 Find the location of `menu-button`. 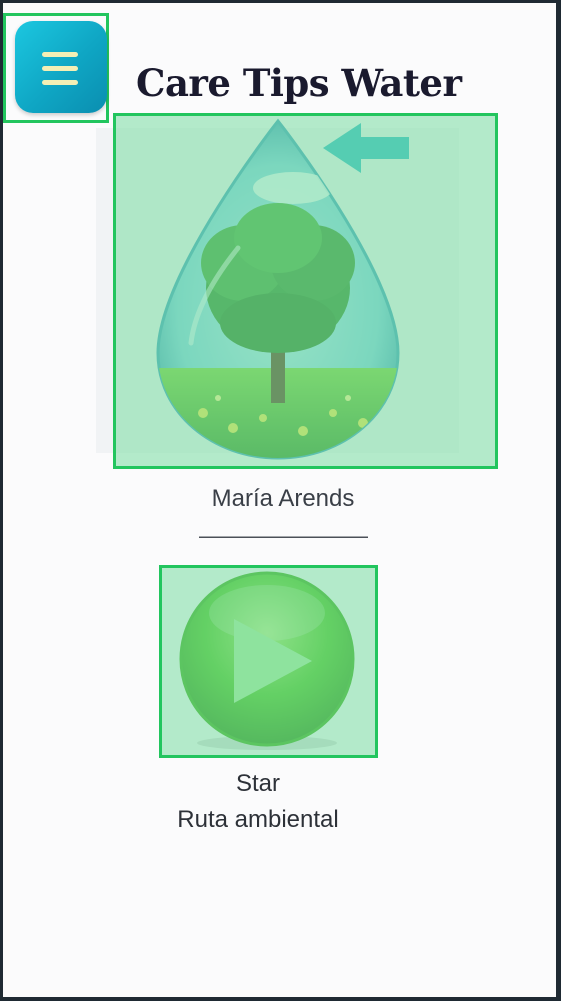

menu-button is located at coordinates (61, 67).